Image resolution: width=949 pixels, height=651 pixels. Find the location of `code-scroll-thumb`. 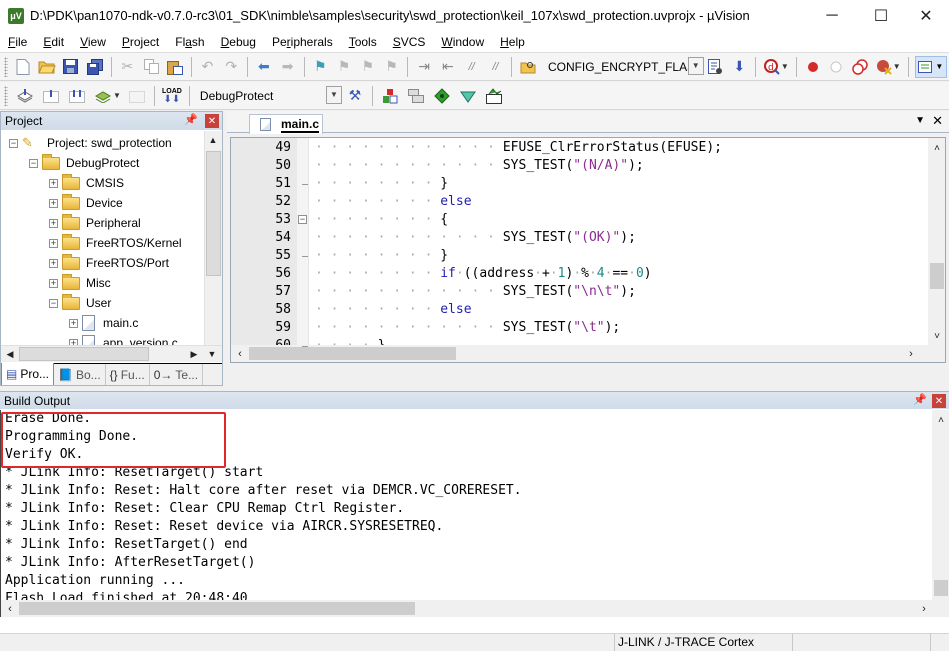

code-scroll-thumb is located at coordinates (937, 276).